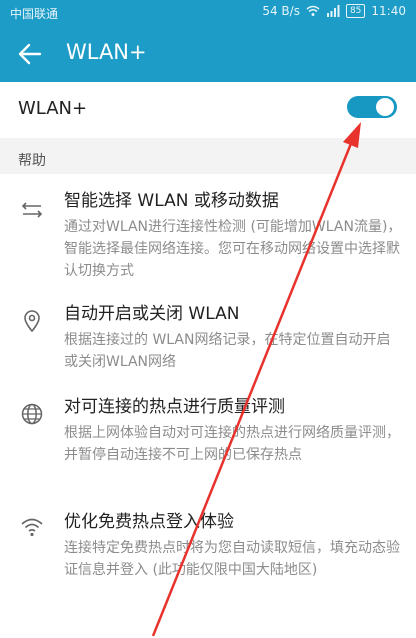 The width and height of the screenshot is (416, 638). I want to click on wlan-plus-toggle, so click(372, 107).